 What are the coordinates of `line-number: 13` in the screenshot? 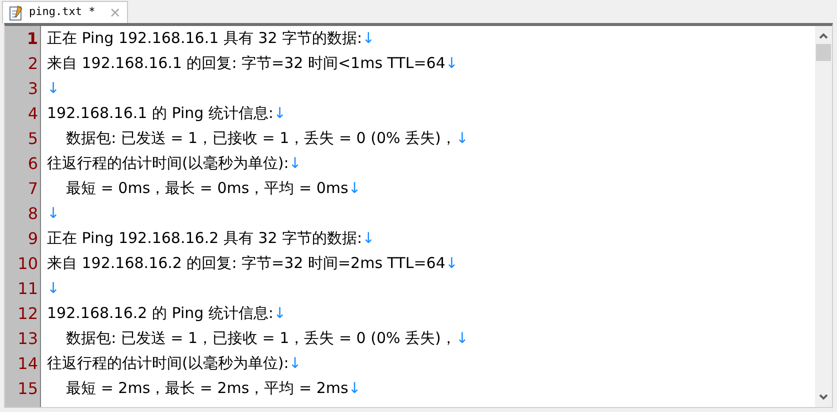 It's located at (27, 339).